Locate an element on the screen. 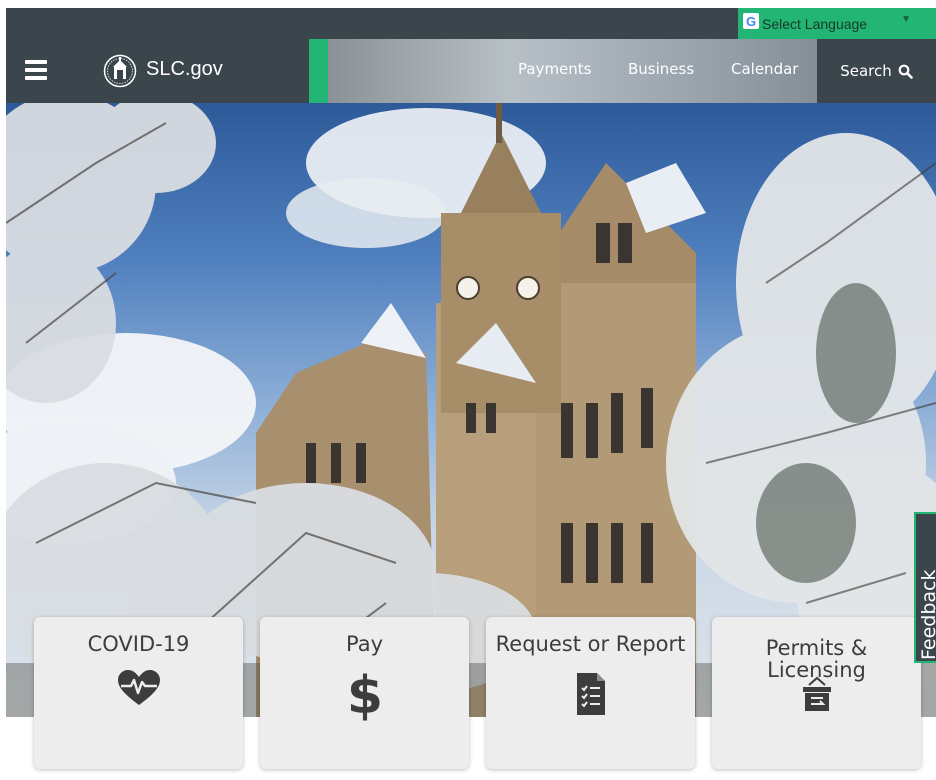 The image size is (936, 780). checklist-document-icon is located at coordinates (590, 694).